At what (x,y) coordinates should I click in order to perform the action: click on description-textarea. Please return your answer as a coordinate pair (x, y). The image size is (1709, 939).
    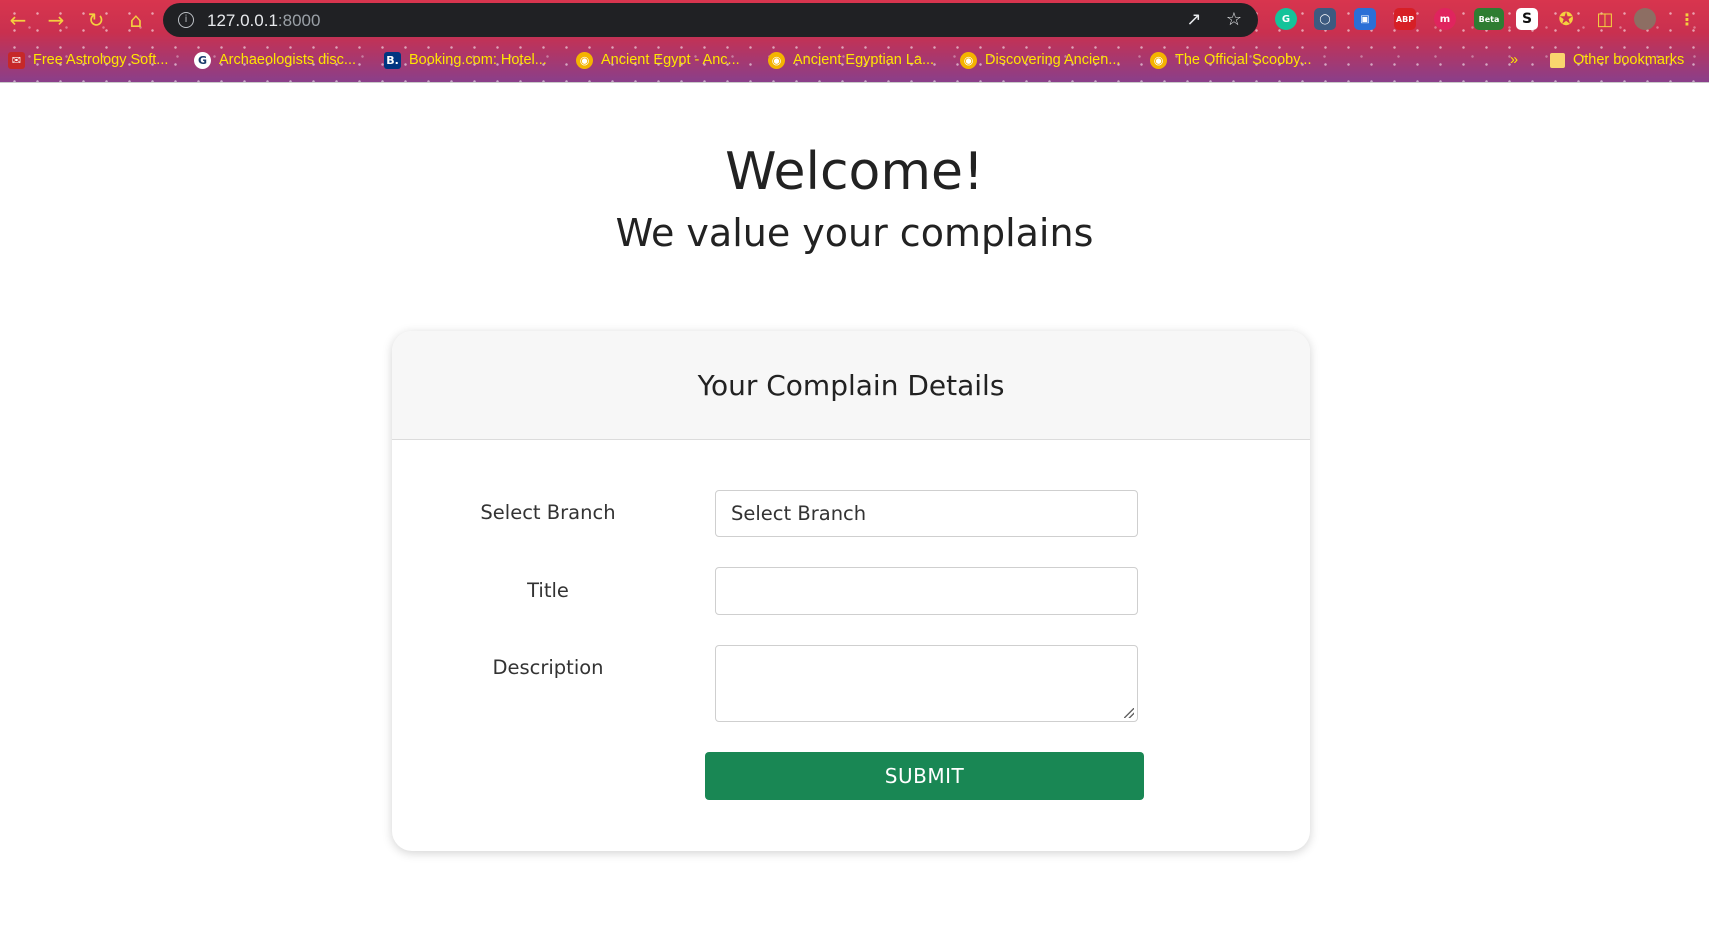
    Looking at the image, I should click on (926, 683).